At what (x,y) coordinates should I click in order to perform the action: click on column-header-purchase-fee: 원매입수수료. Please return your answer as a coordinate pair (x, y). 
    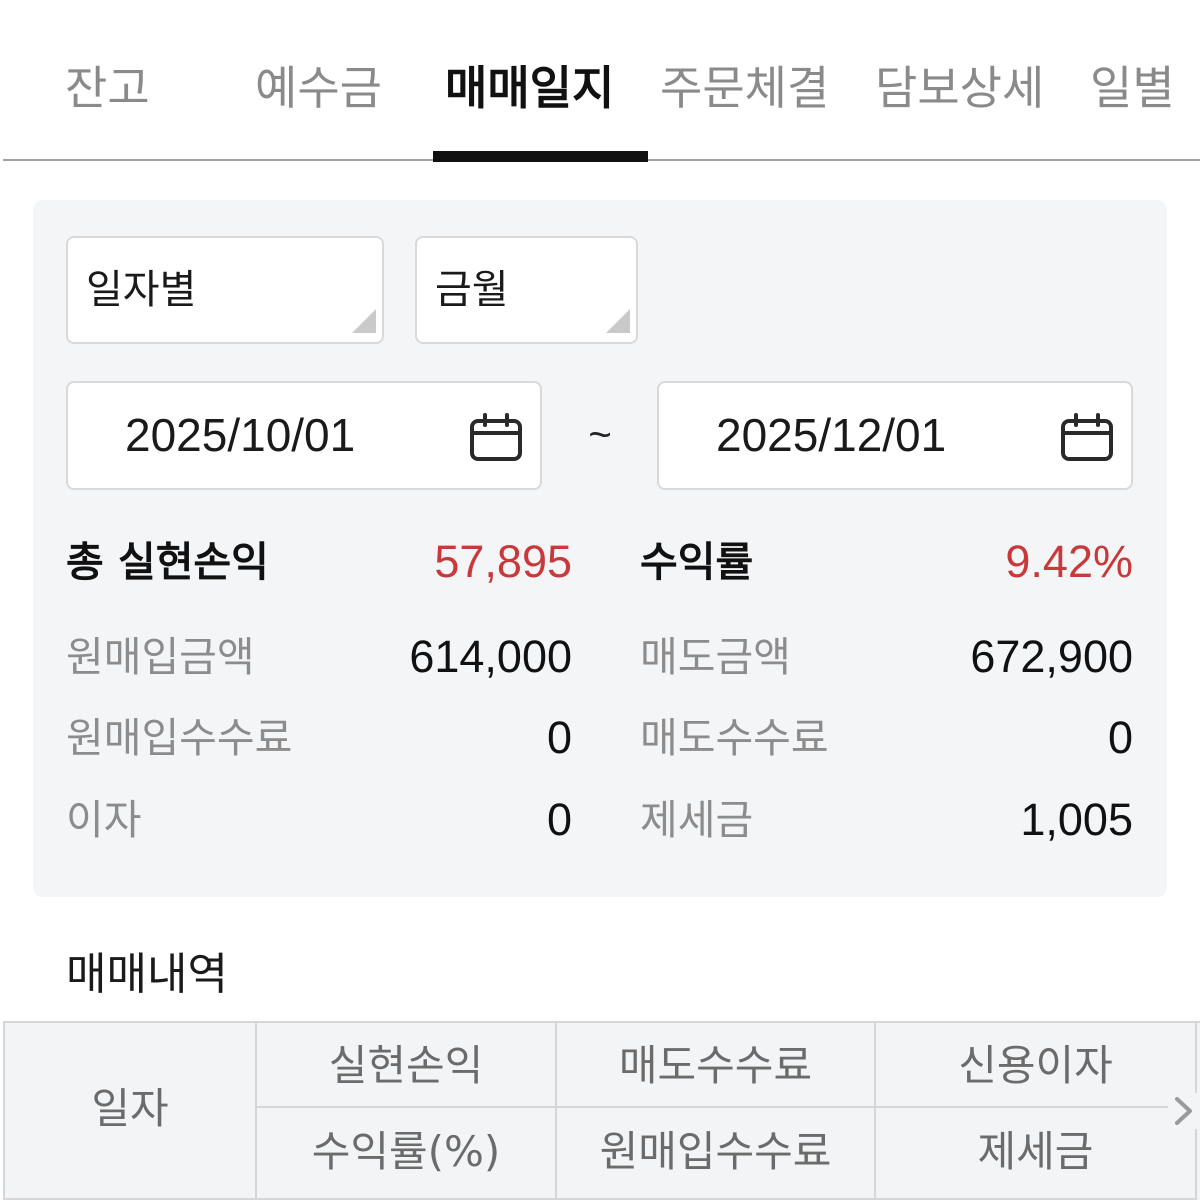
    Looking at the image, I should click on (716, 1154).